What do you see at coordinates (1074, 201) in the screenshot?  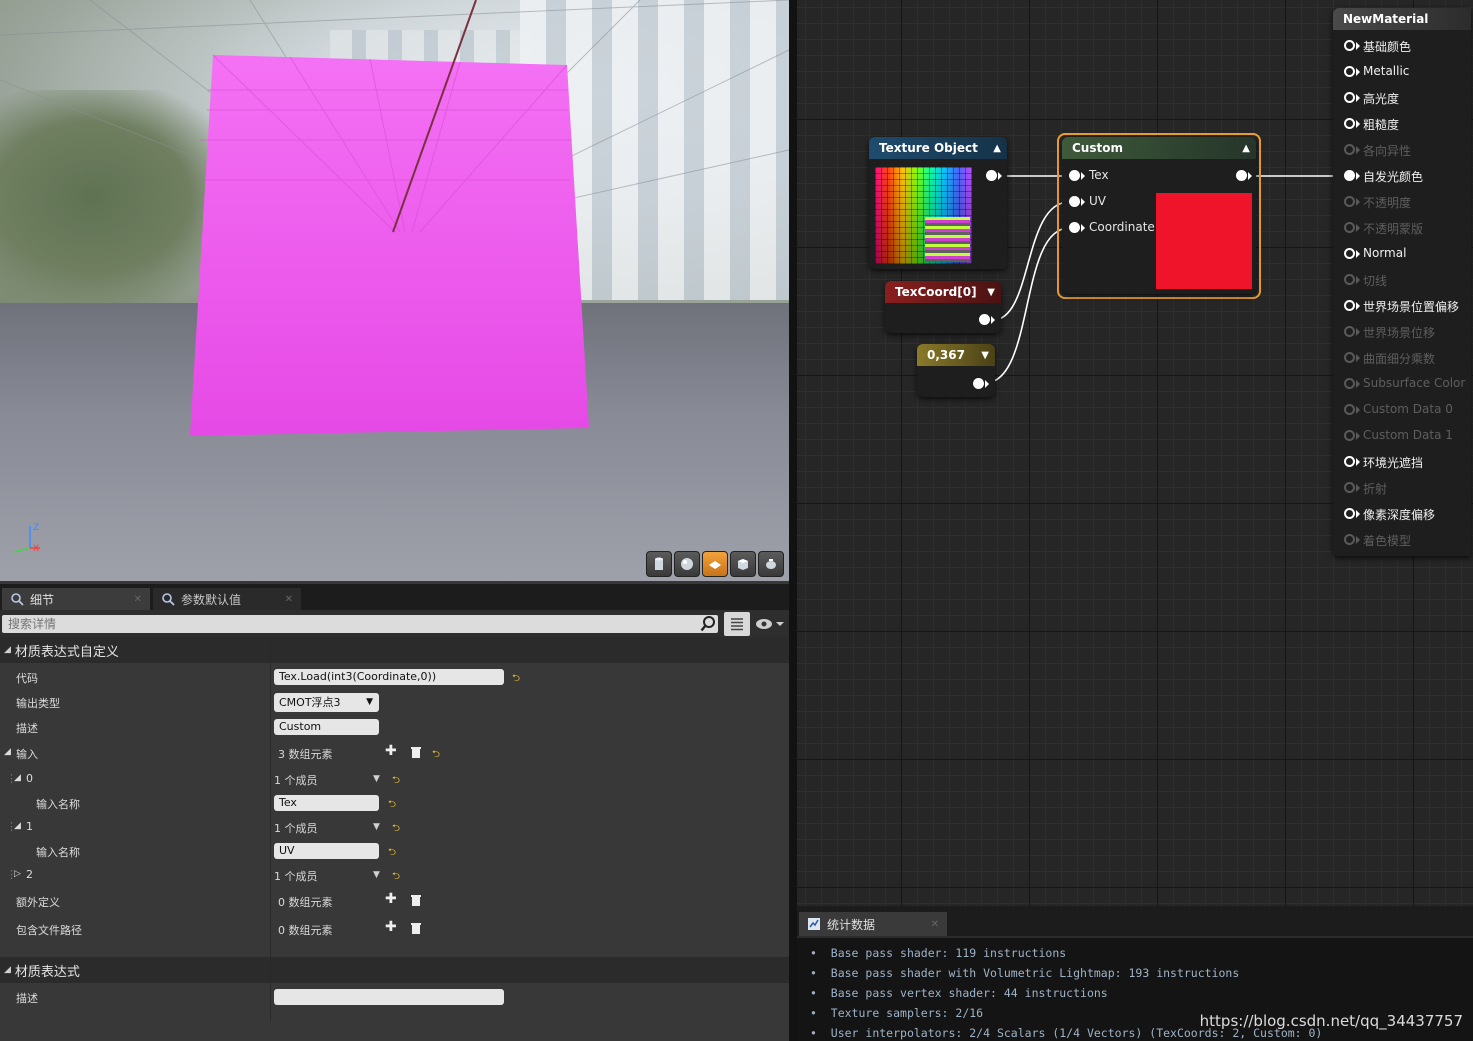 I see `uv-input-pin` at bounding box center [1074, 201].